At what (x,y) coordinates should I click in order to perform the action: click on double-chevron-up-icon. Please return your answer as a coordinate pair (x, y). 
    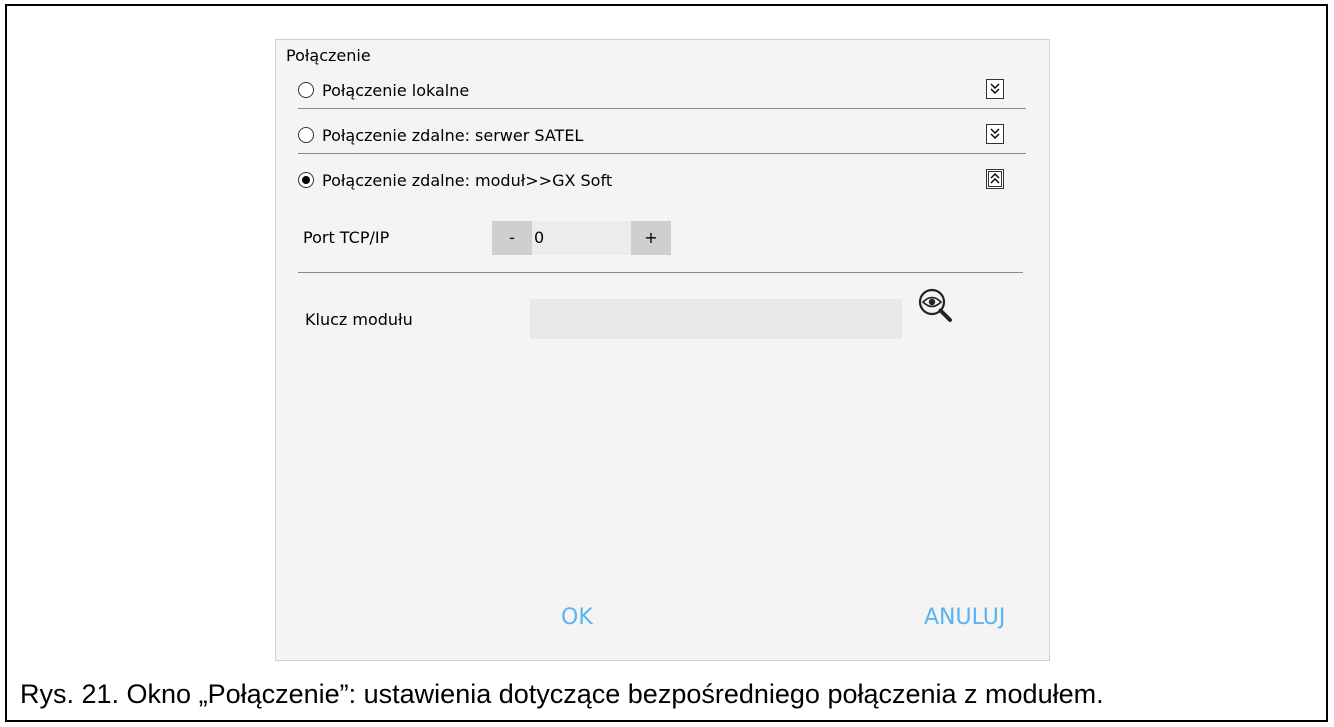
    Looking at the image, I should click on (995, 179).